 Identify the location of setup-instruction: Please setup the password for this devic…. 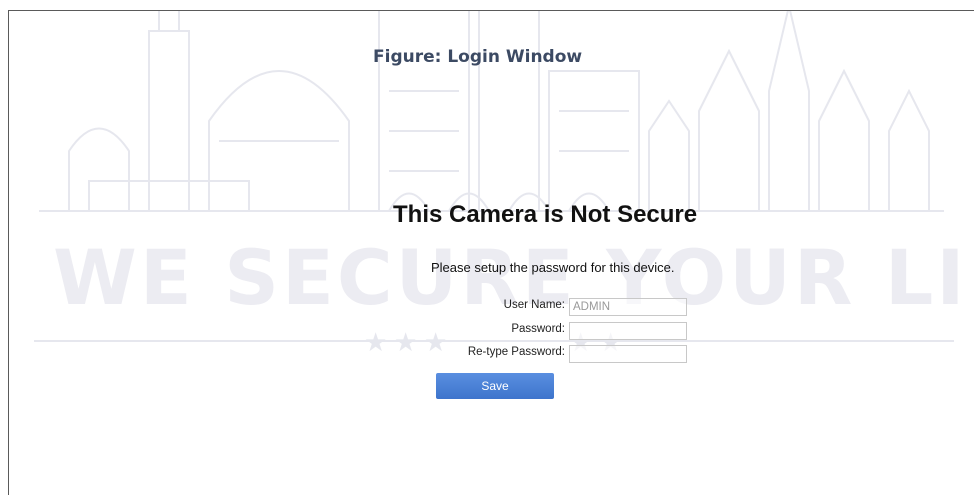
(553, 267).